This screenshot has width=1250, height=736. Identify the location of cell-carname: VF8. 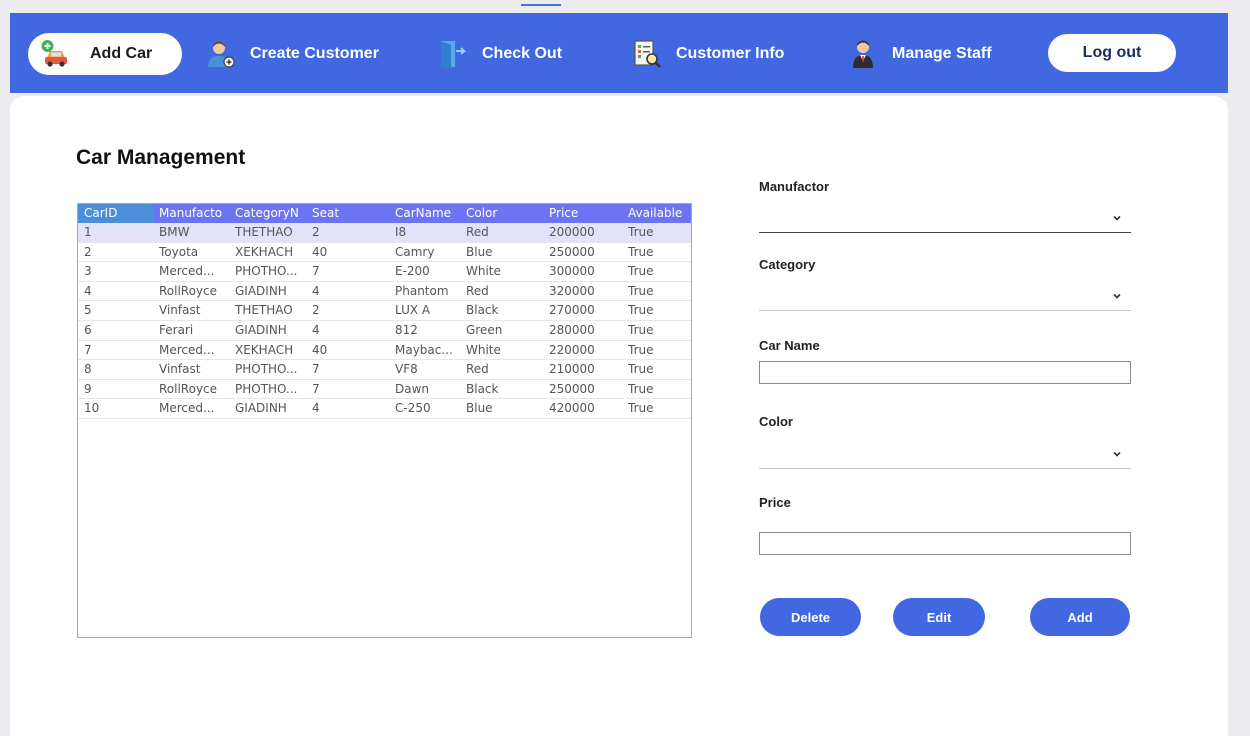
(406, 369).